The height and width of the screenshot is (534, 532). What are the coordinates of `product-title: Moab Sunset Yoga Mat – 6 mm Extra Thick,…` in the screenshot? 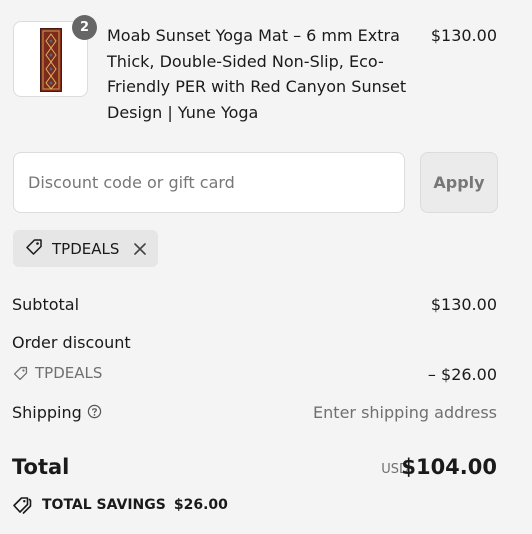 It's located at (257, 74).